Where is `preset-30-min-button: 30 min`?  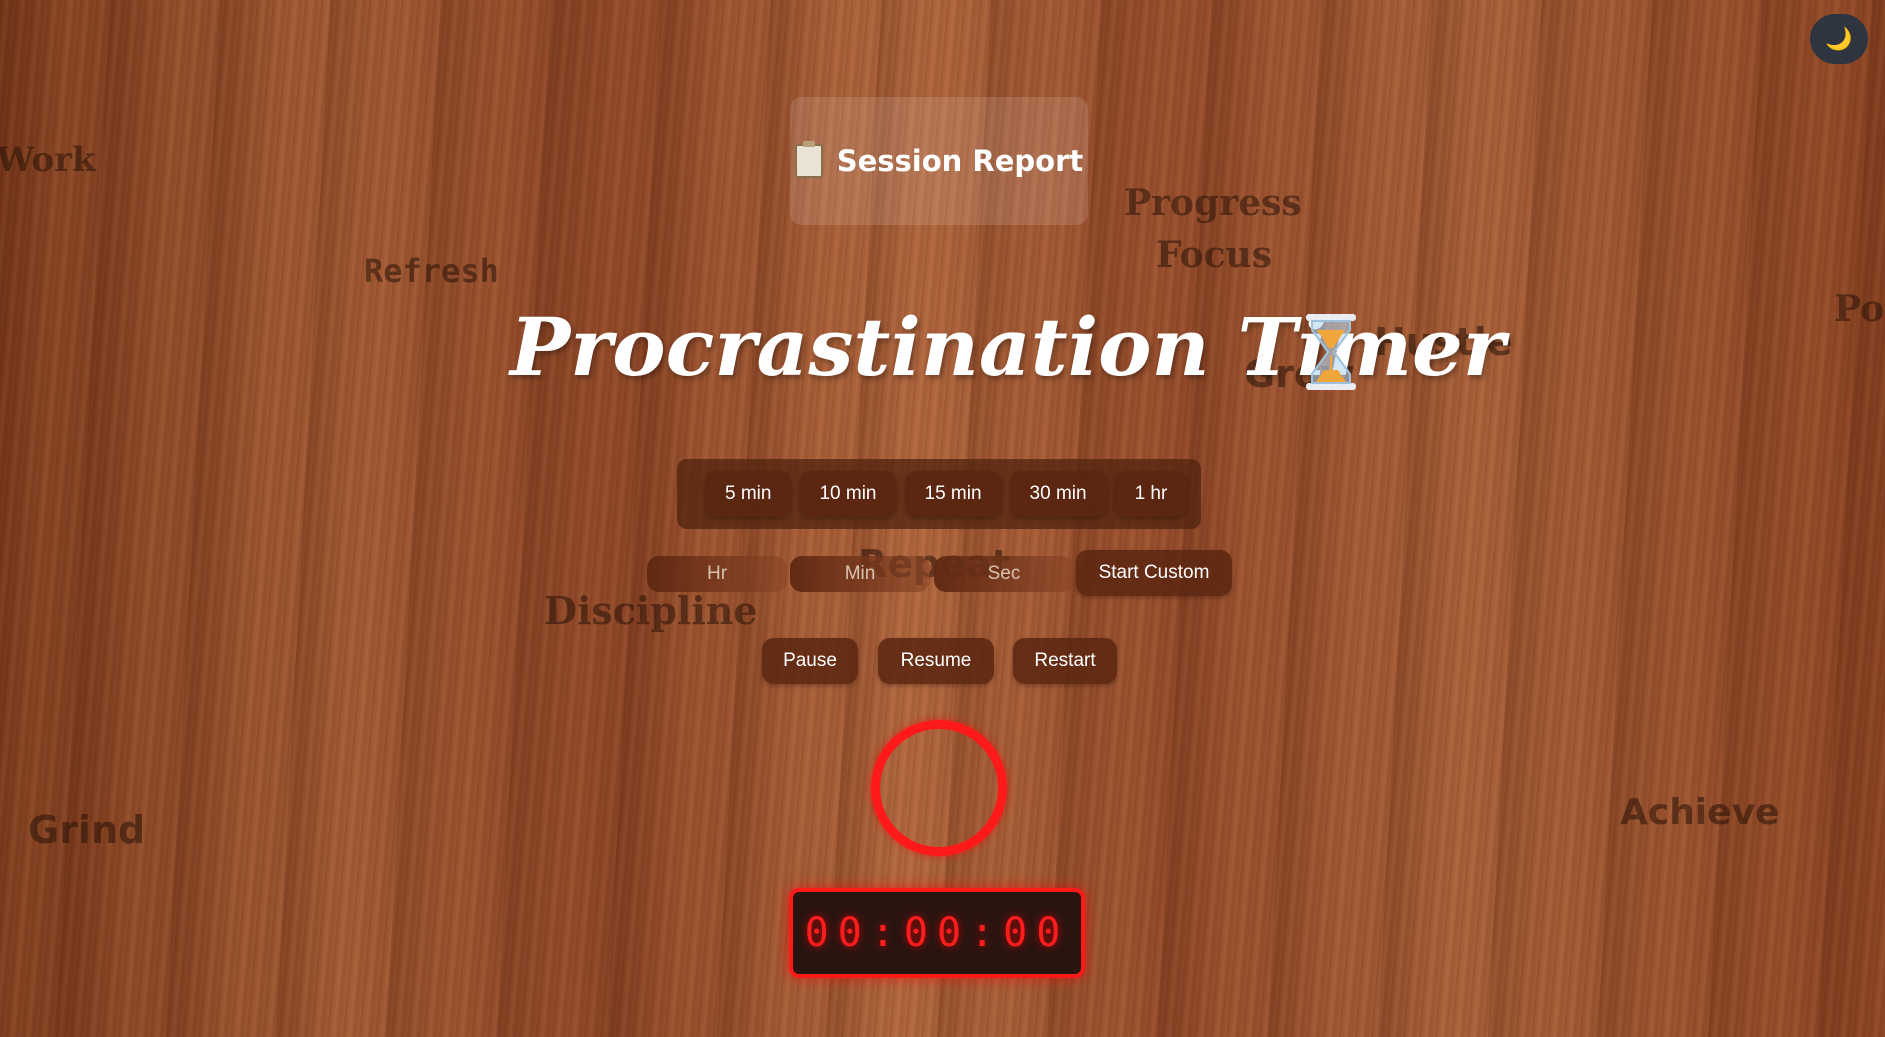
preset-30-min-button: 30 min is located at coordinates (1058, 494).